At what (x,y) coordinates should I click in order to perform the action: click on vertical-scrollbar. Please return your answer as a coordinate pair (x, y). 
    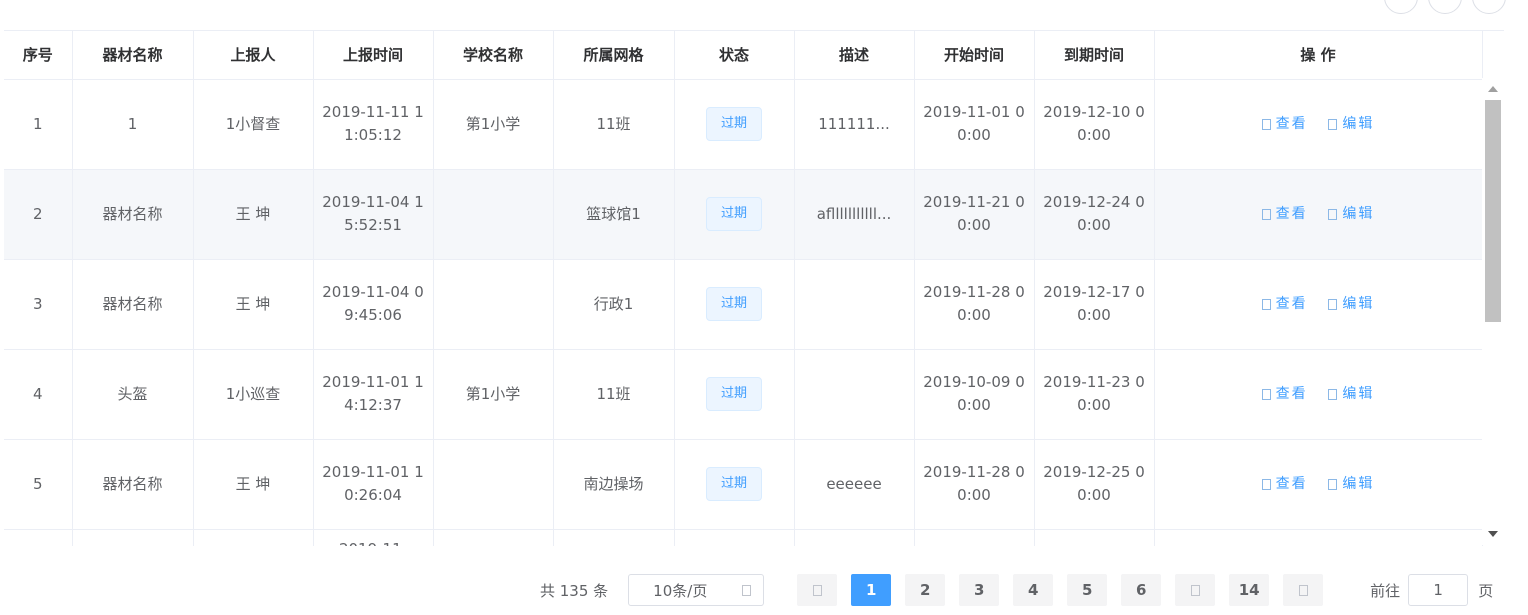
    Looking at the image, I should click on (1493, 311).